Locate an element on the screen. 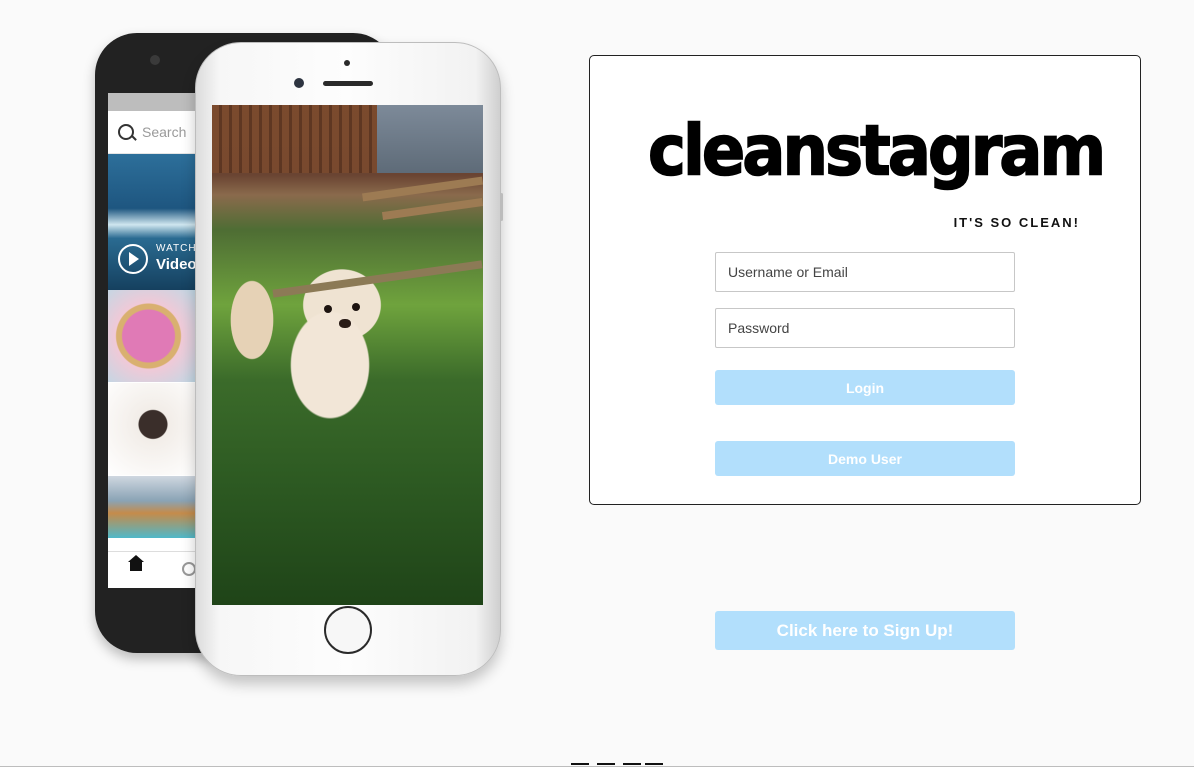 The image size is (1194, 767). sensor-dot is located at coordinates (347, 63).